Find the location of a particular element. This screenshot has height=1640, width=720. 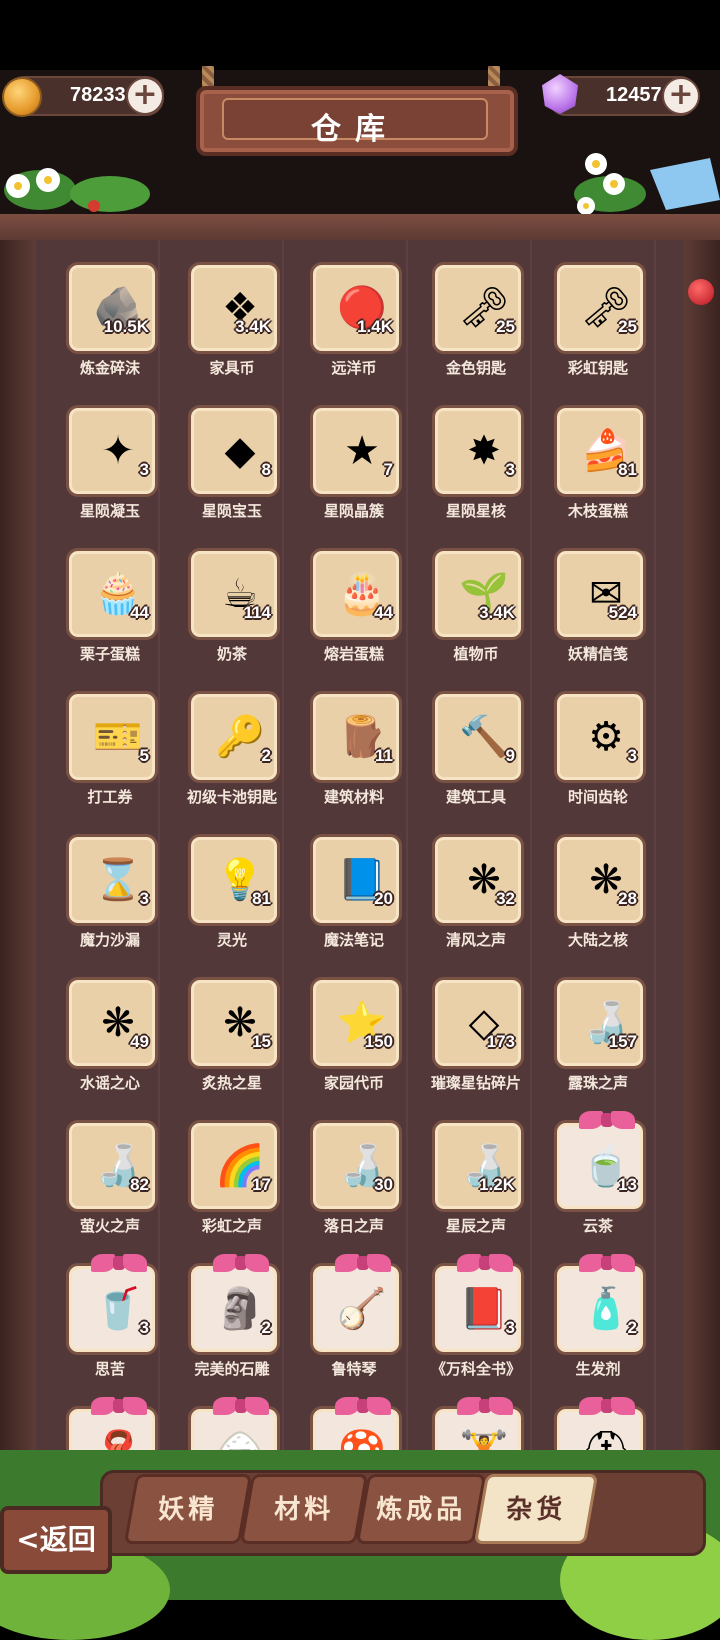

tab-crafted: 炼成品 is located at coordinates (421, 1509).